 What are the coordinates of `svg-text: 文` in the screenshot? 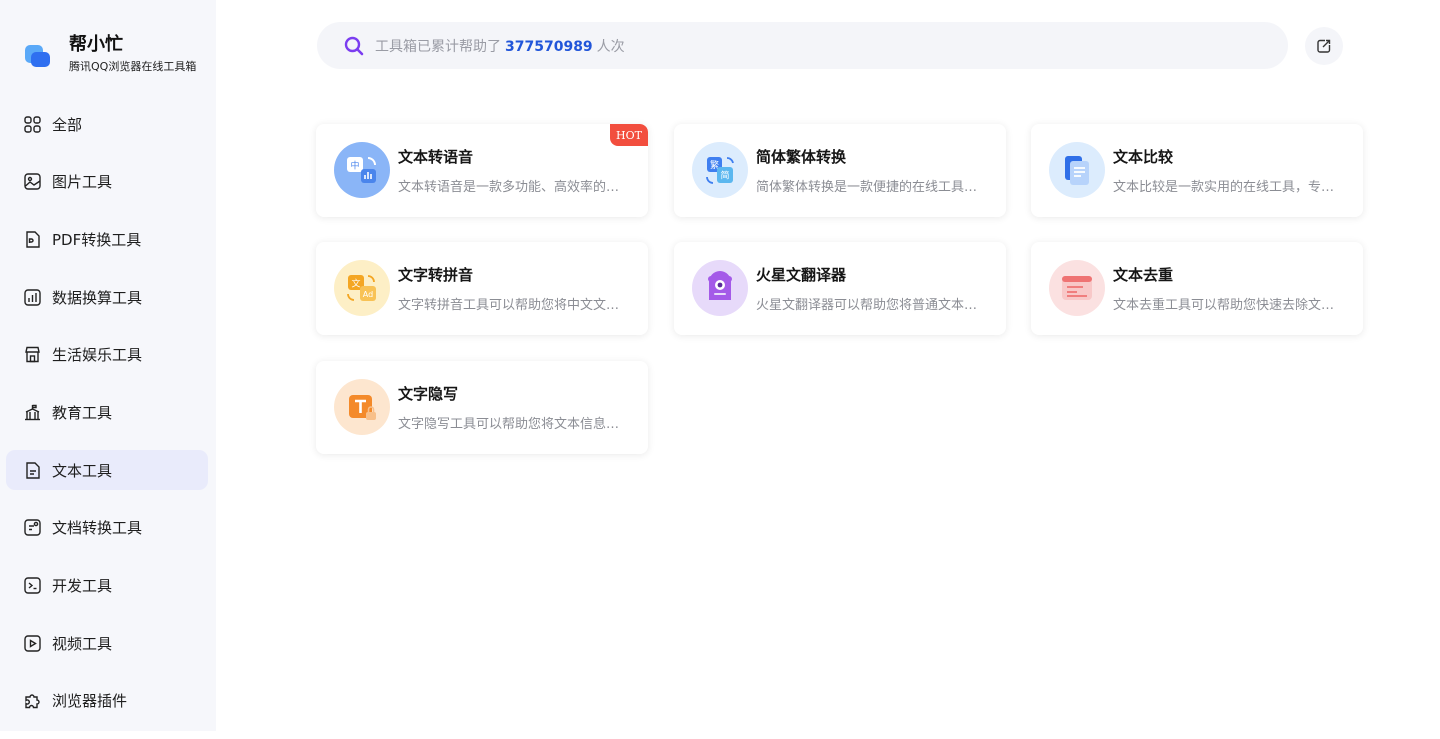 It's located at (355, 284).